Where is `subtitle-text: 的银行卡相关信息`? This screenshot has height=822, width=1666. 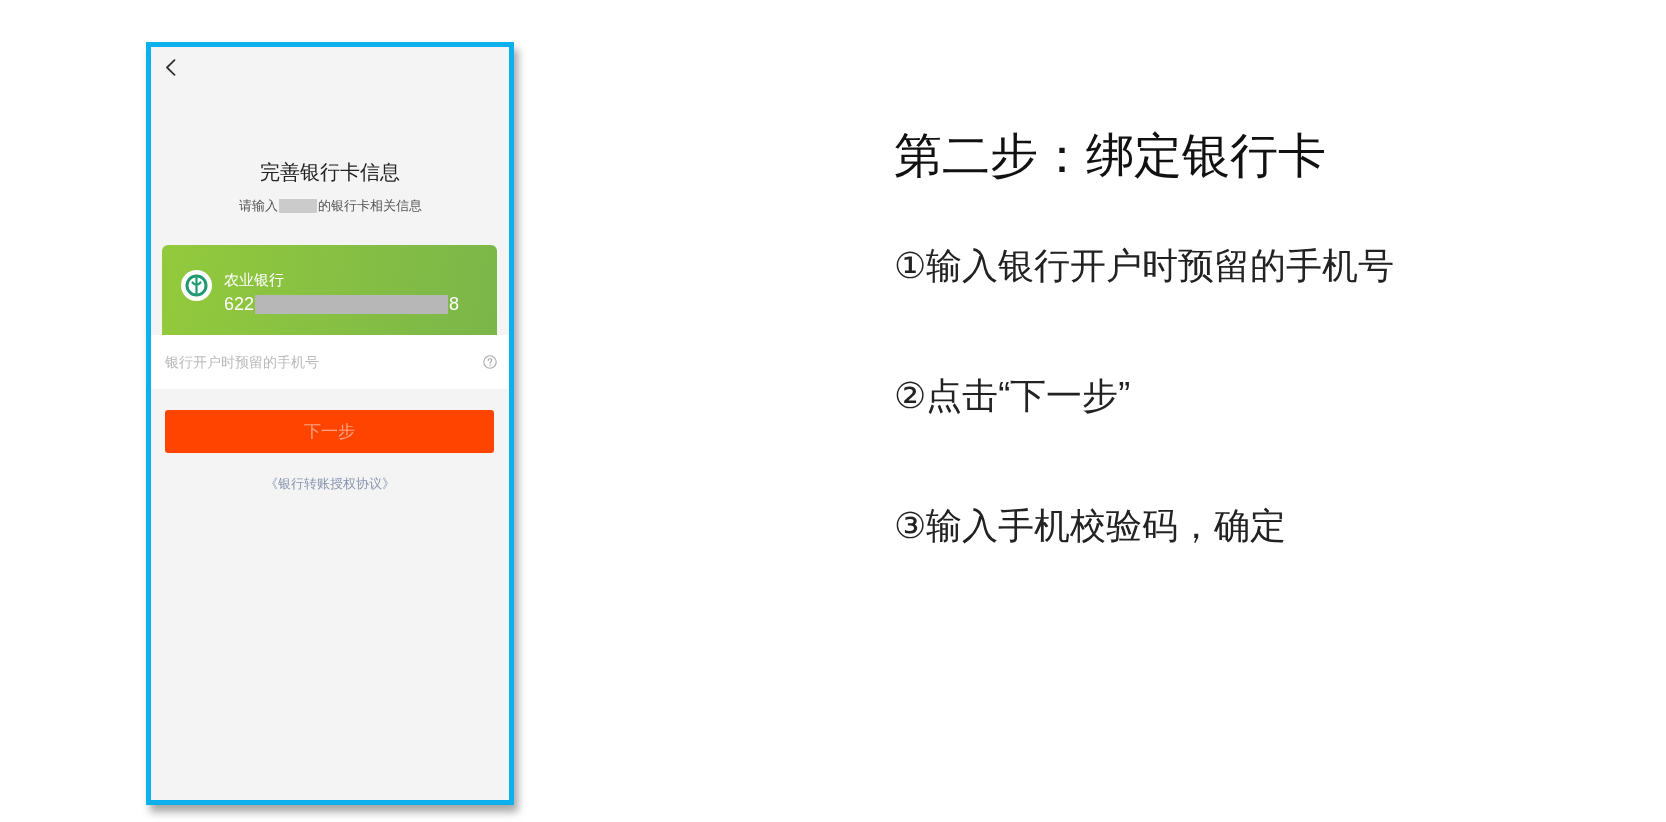 subtitle-text: 的银行卡相关信息 is located at coordinates (369, 206).